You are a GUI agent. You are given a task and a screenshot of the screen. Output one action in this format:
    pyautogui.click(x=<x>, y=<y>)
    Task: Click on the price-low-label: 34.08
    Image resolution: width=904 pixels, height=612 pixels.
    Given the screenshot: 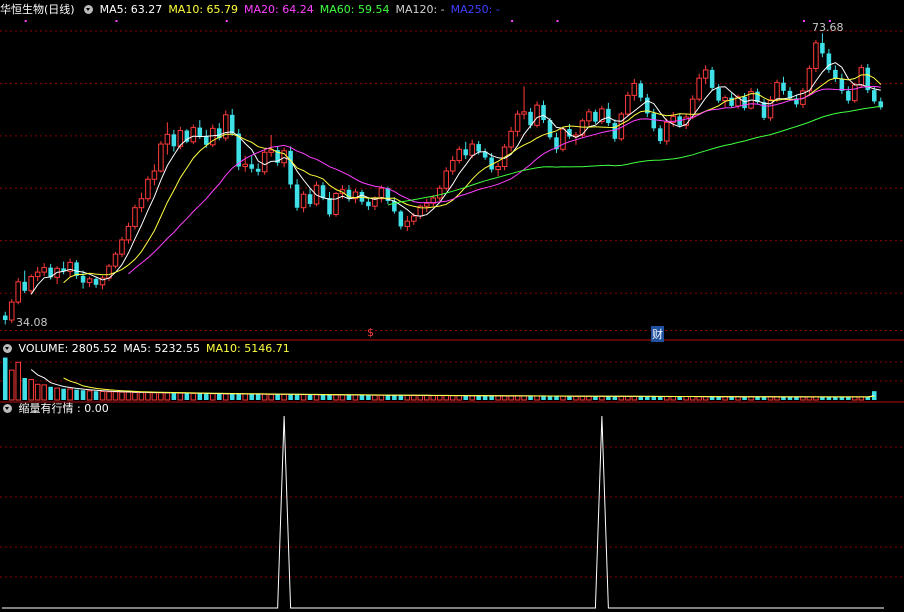 What is the action you would take?
    pyautogui.click(x=32, y=322)
    